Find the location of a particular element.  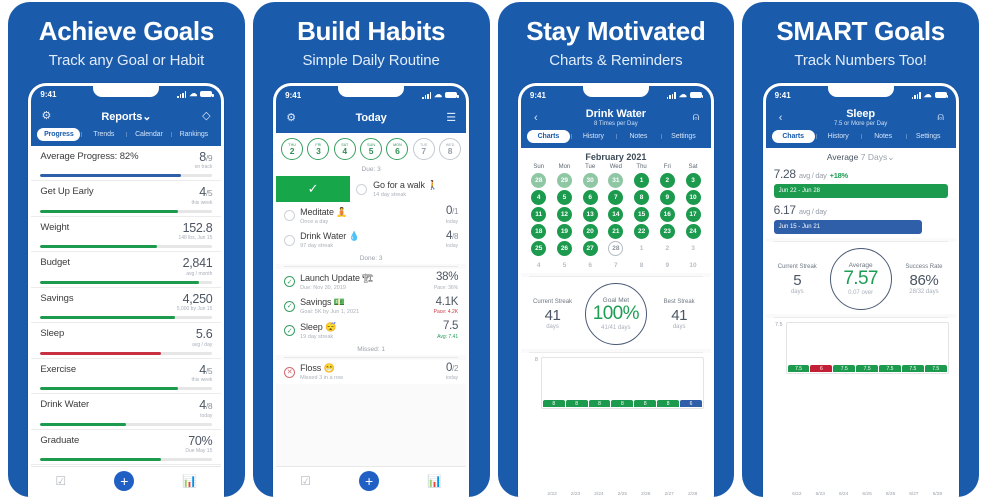

calendar-cell: 22 is located at coordinates (642, 232).